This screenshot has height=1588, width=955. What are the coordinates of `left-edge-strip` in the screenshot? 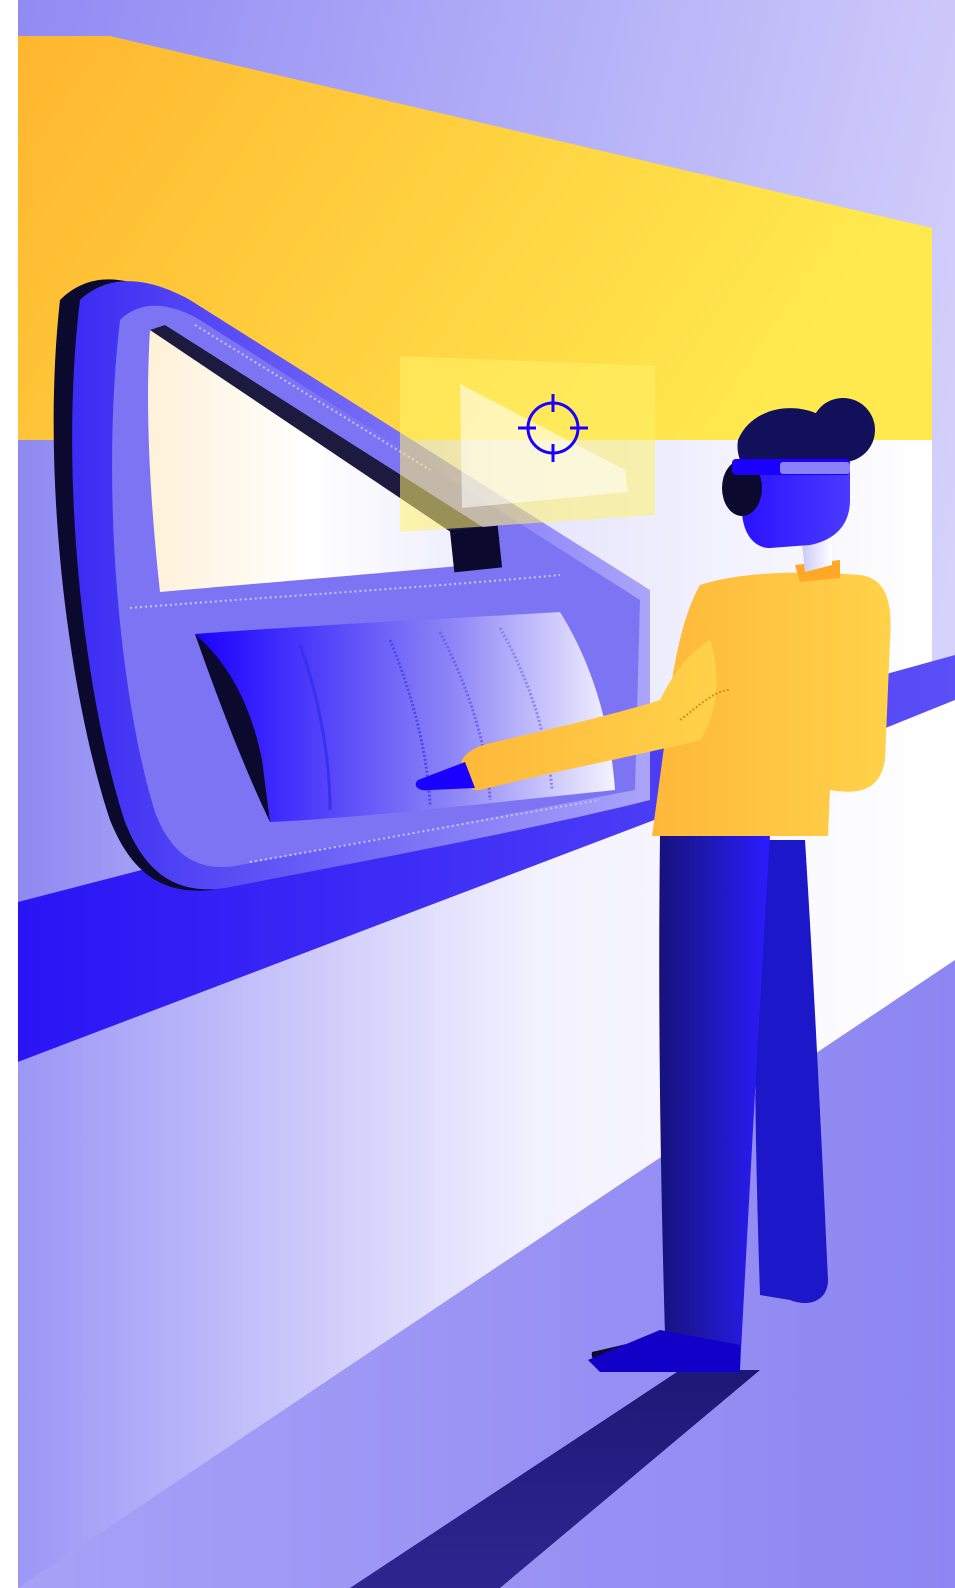 It's located at (9, 794).